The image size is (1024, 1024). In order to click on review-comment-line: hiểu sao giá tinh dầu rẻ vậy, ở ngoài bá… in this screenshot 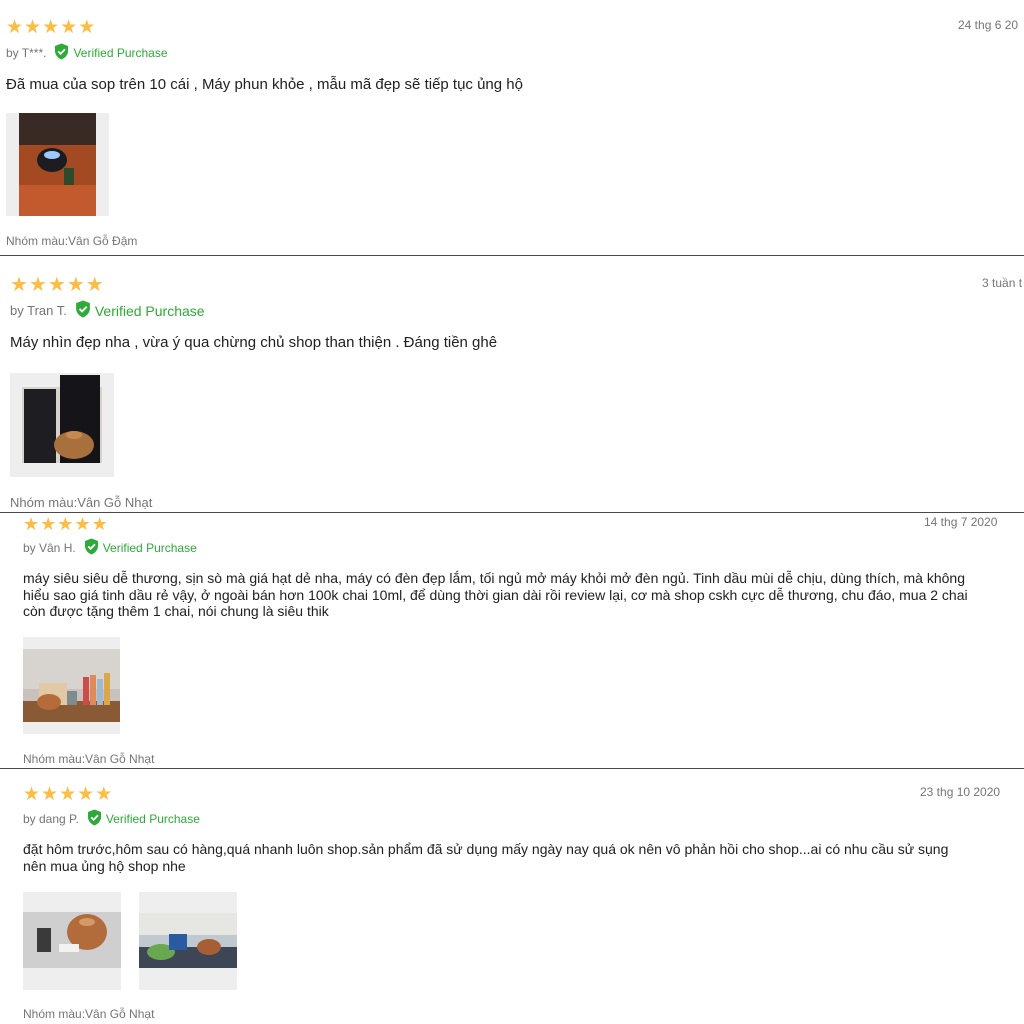, I will do `click(495, 594)`.